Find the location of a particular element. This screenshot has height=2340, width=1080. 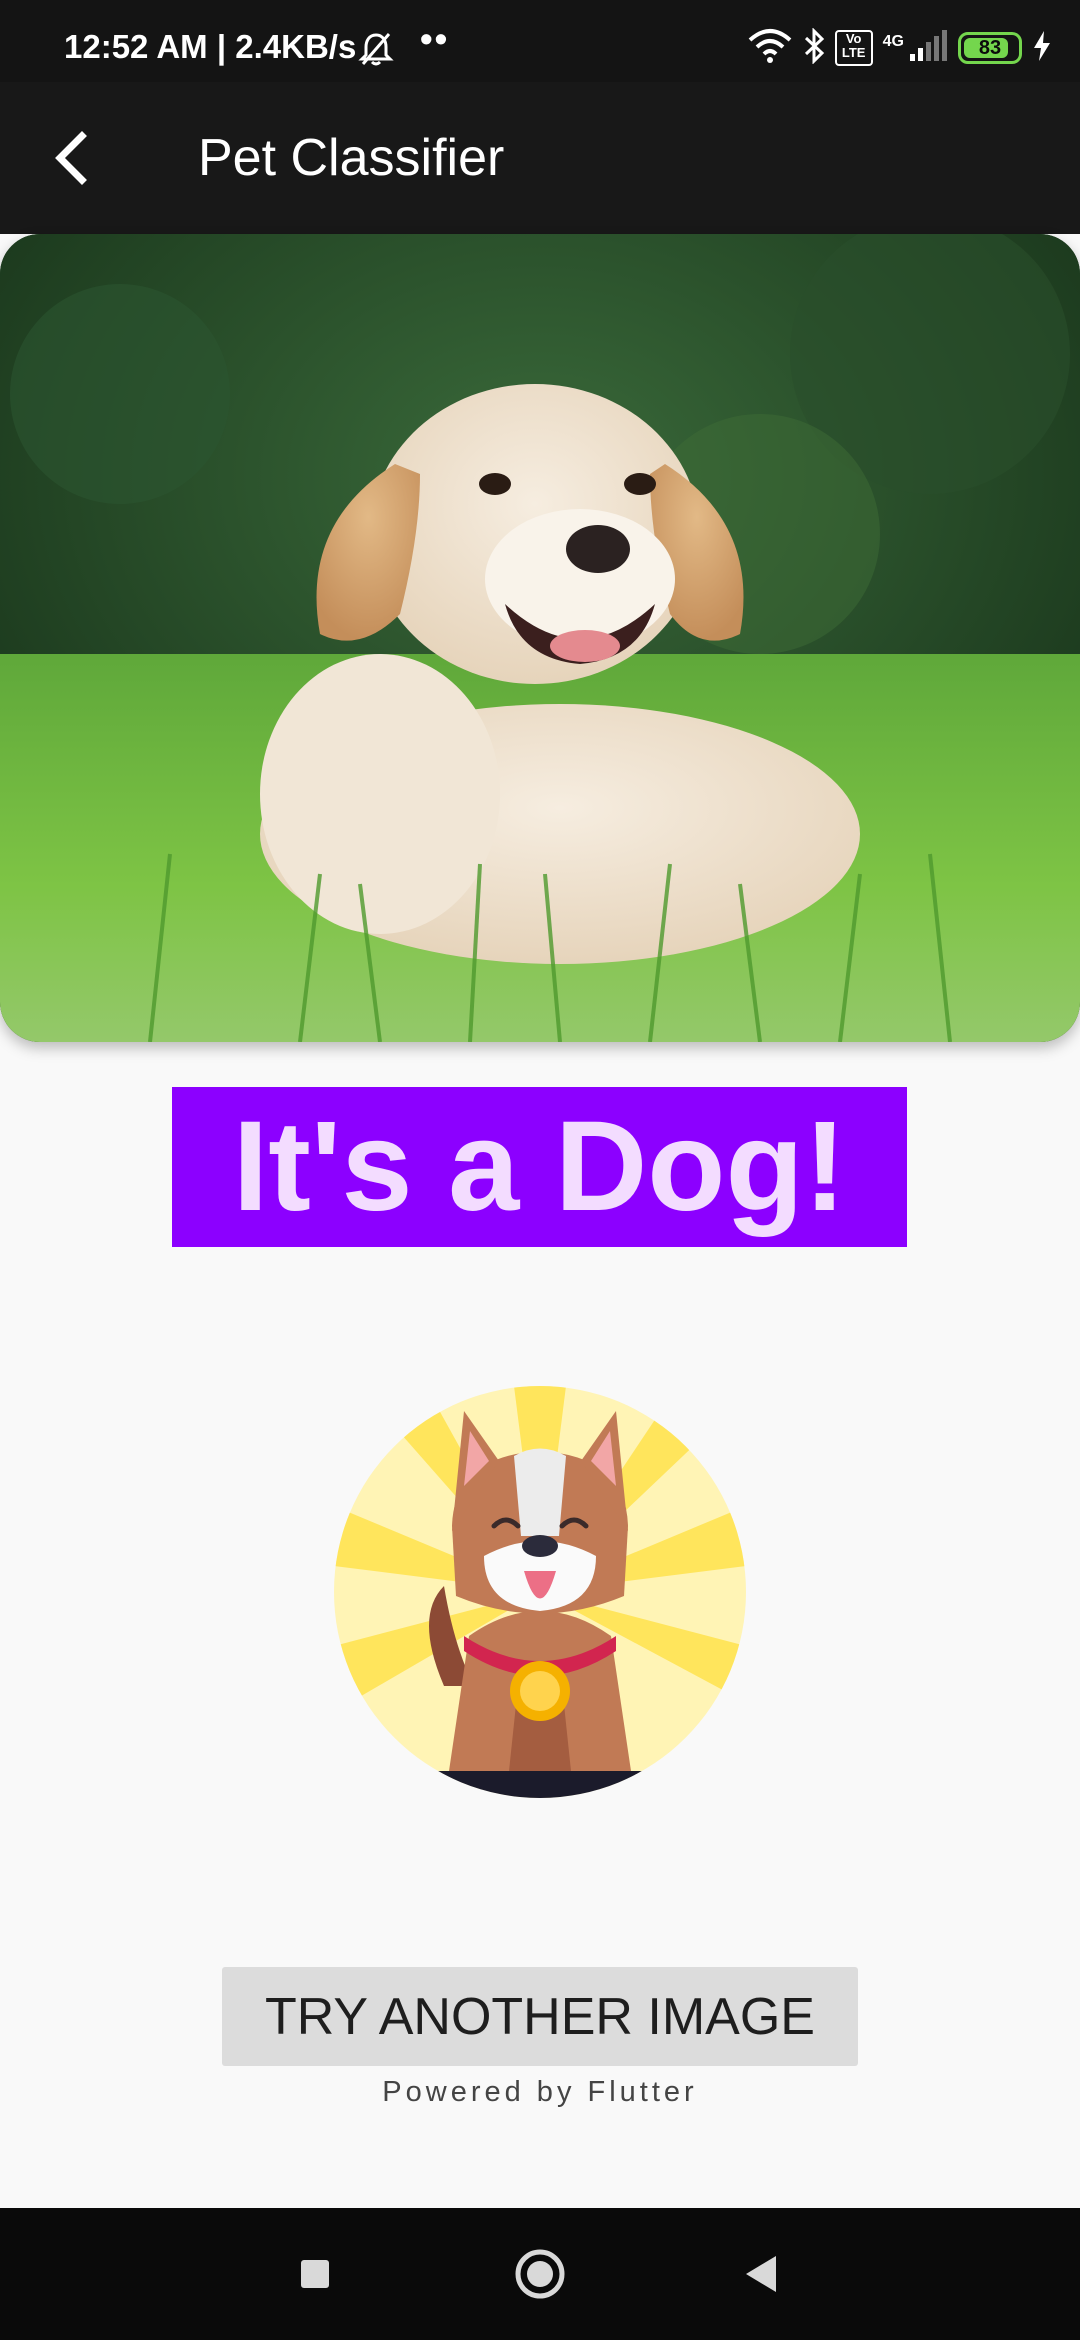

page-title: Pet Classifier is located at coordinates (351, 158).